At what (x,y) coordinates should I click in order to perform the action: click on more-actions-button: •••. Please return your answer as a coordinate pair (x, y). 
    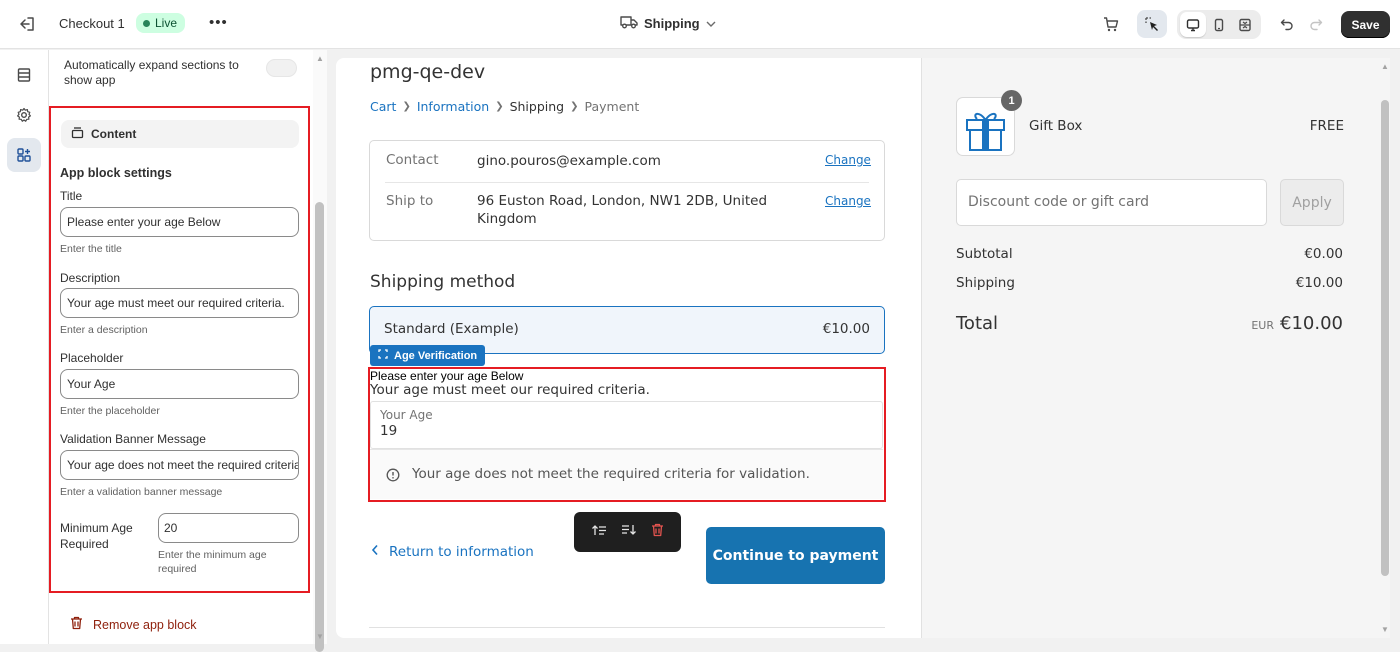
    Looking at the image, I should click on (218, 22).